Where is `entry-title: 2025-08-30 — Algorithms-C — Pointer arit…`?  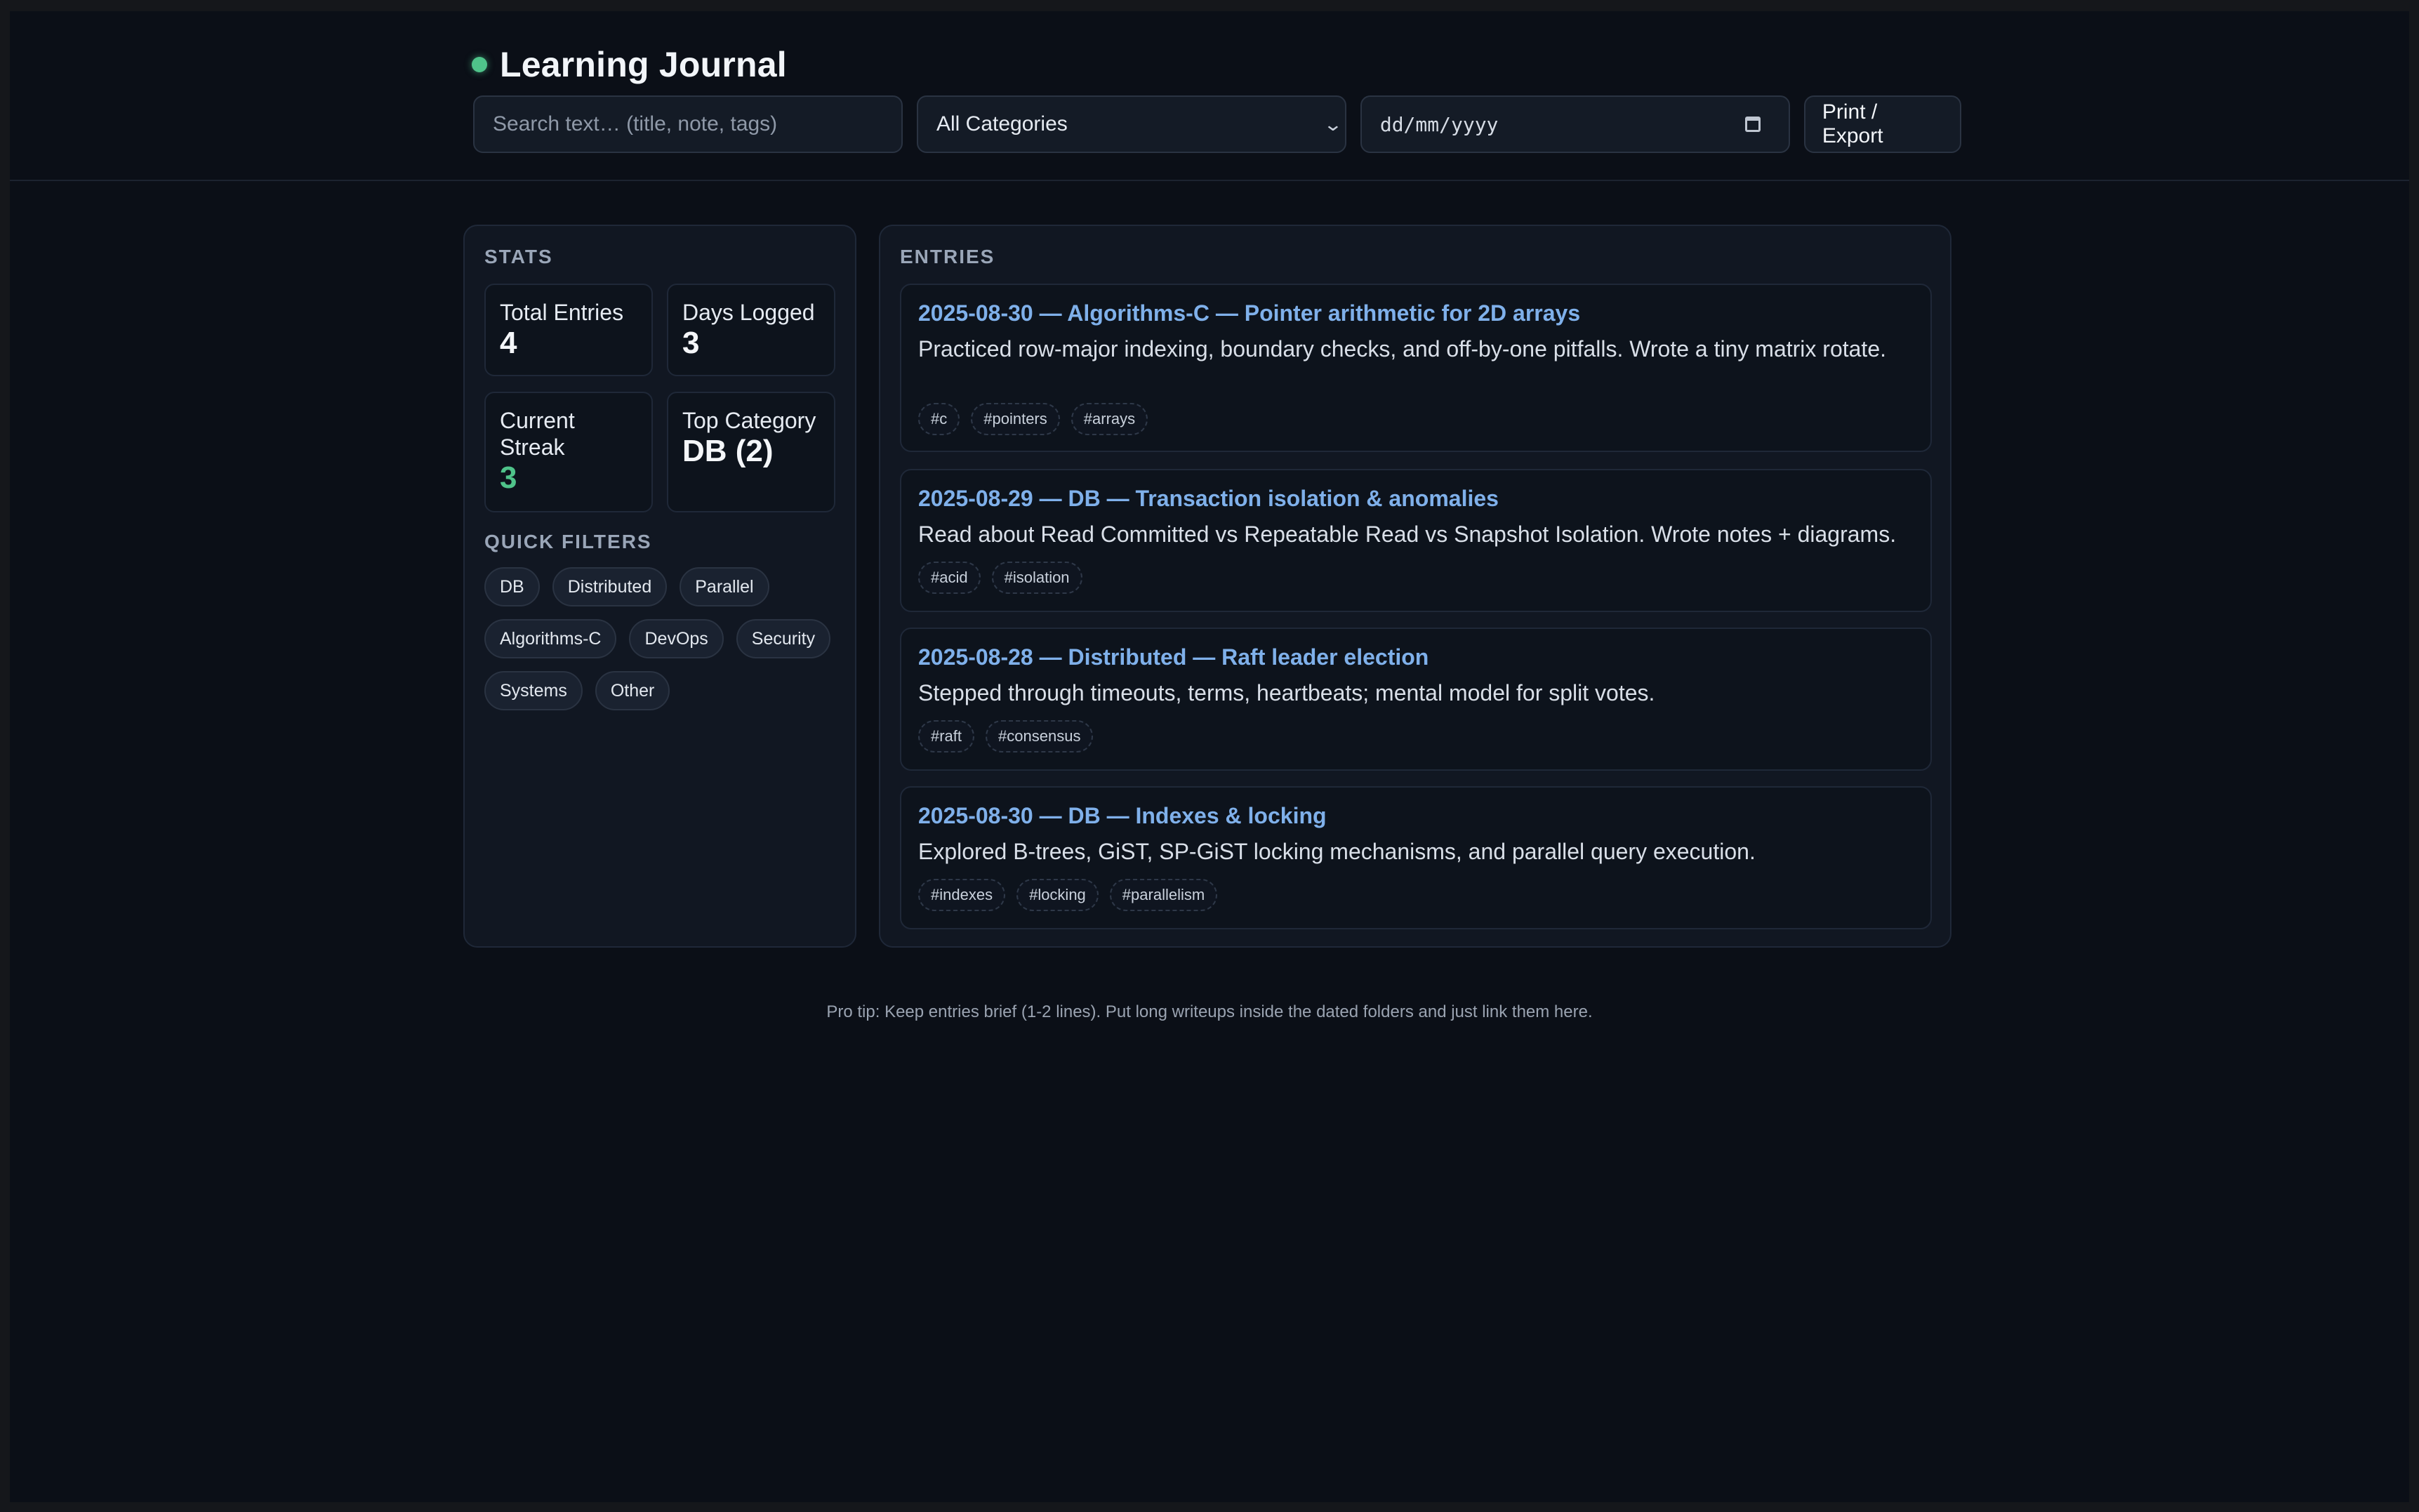 entry-title: 2025-08-30 — Algorithms-C — Pointer arit… is located at coordinates (1249, 313).